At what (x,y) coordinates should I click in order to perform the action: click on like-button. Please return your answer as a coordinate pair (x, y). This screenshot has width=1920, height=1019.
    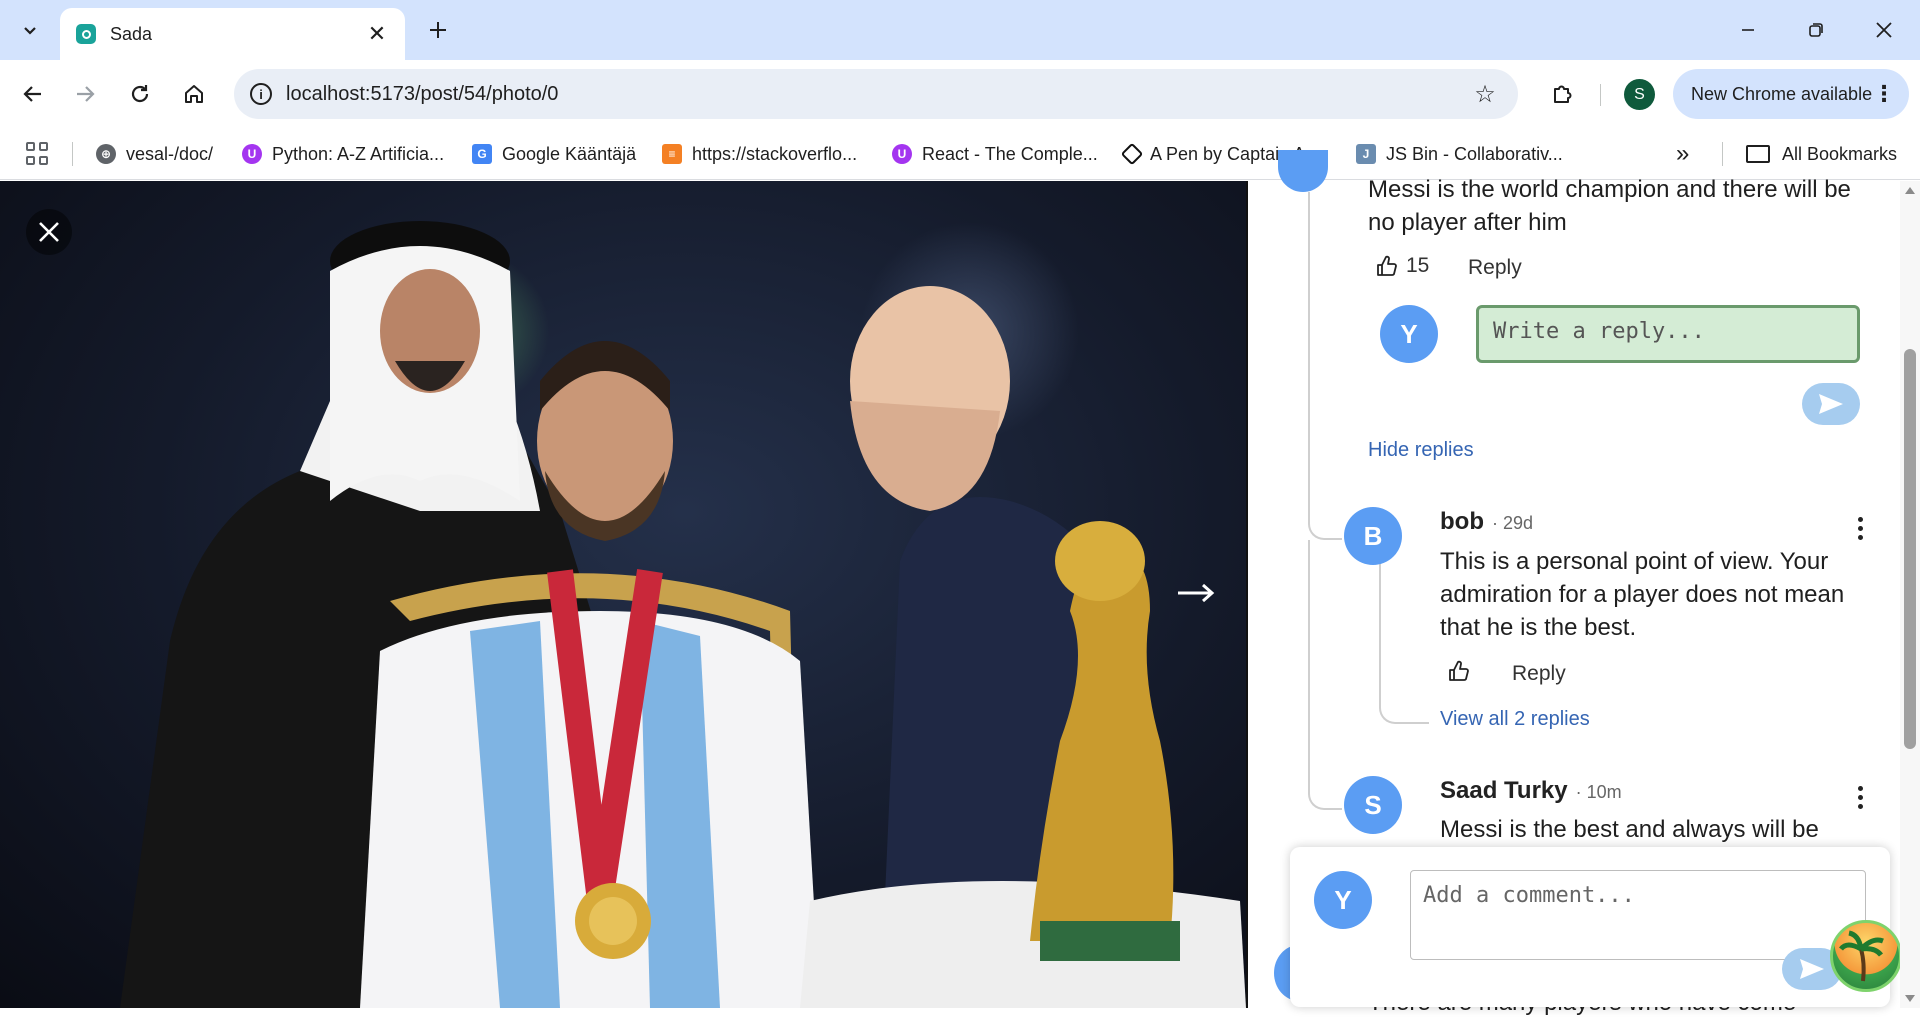
    Looking at the image, I should click on (1459, 671).